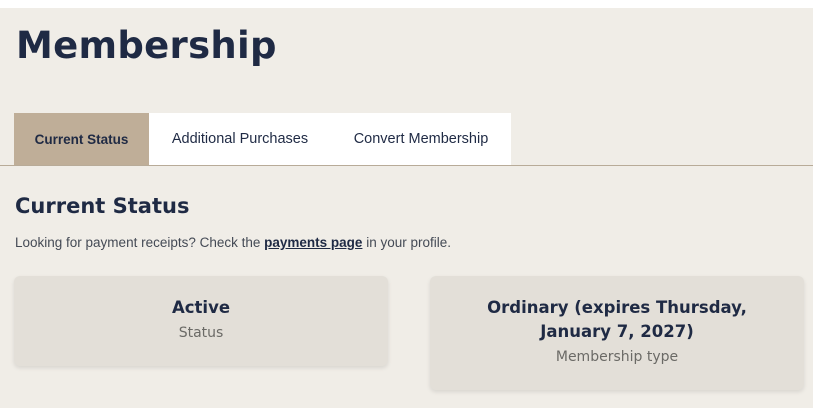 This screenshot has height=408, width=813. Describe the element at coordinates (102, 206) in the screenshot. I see `section-title: Current Status` at that location.